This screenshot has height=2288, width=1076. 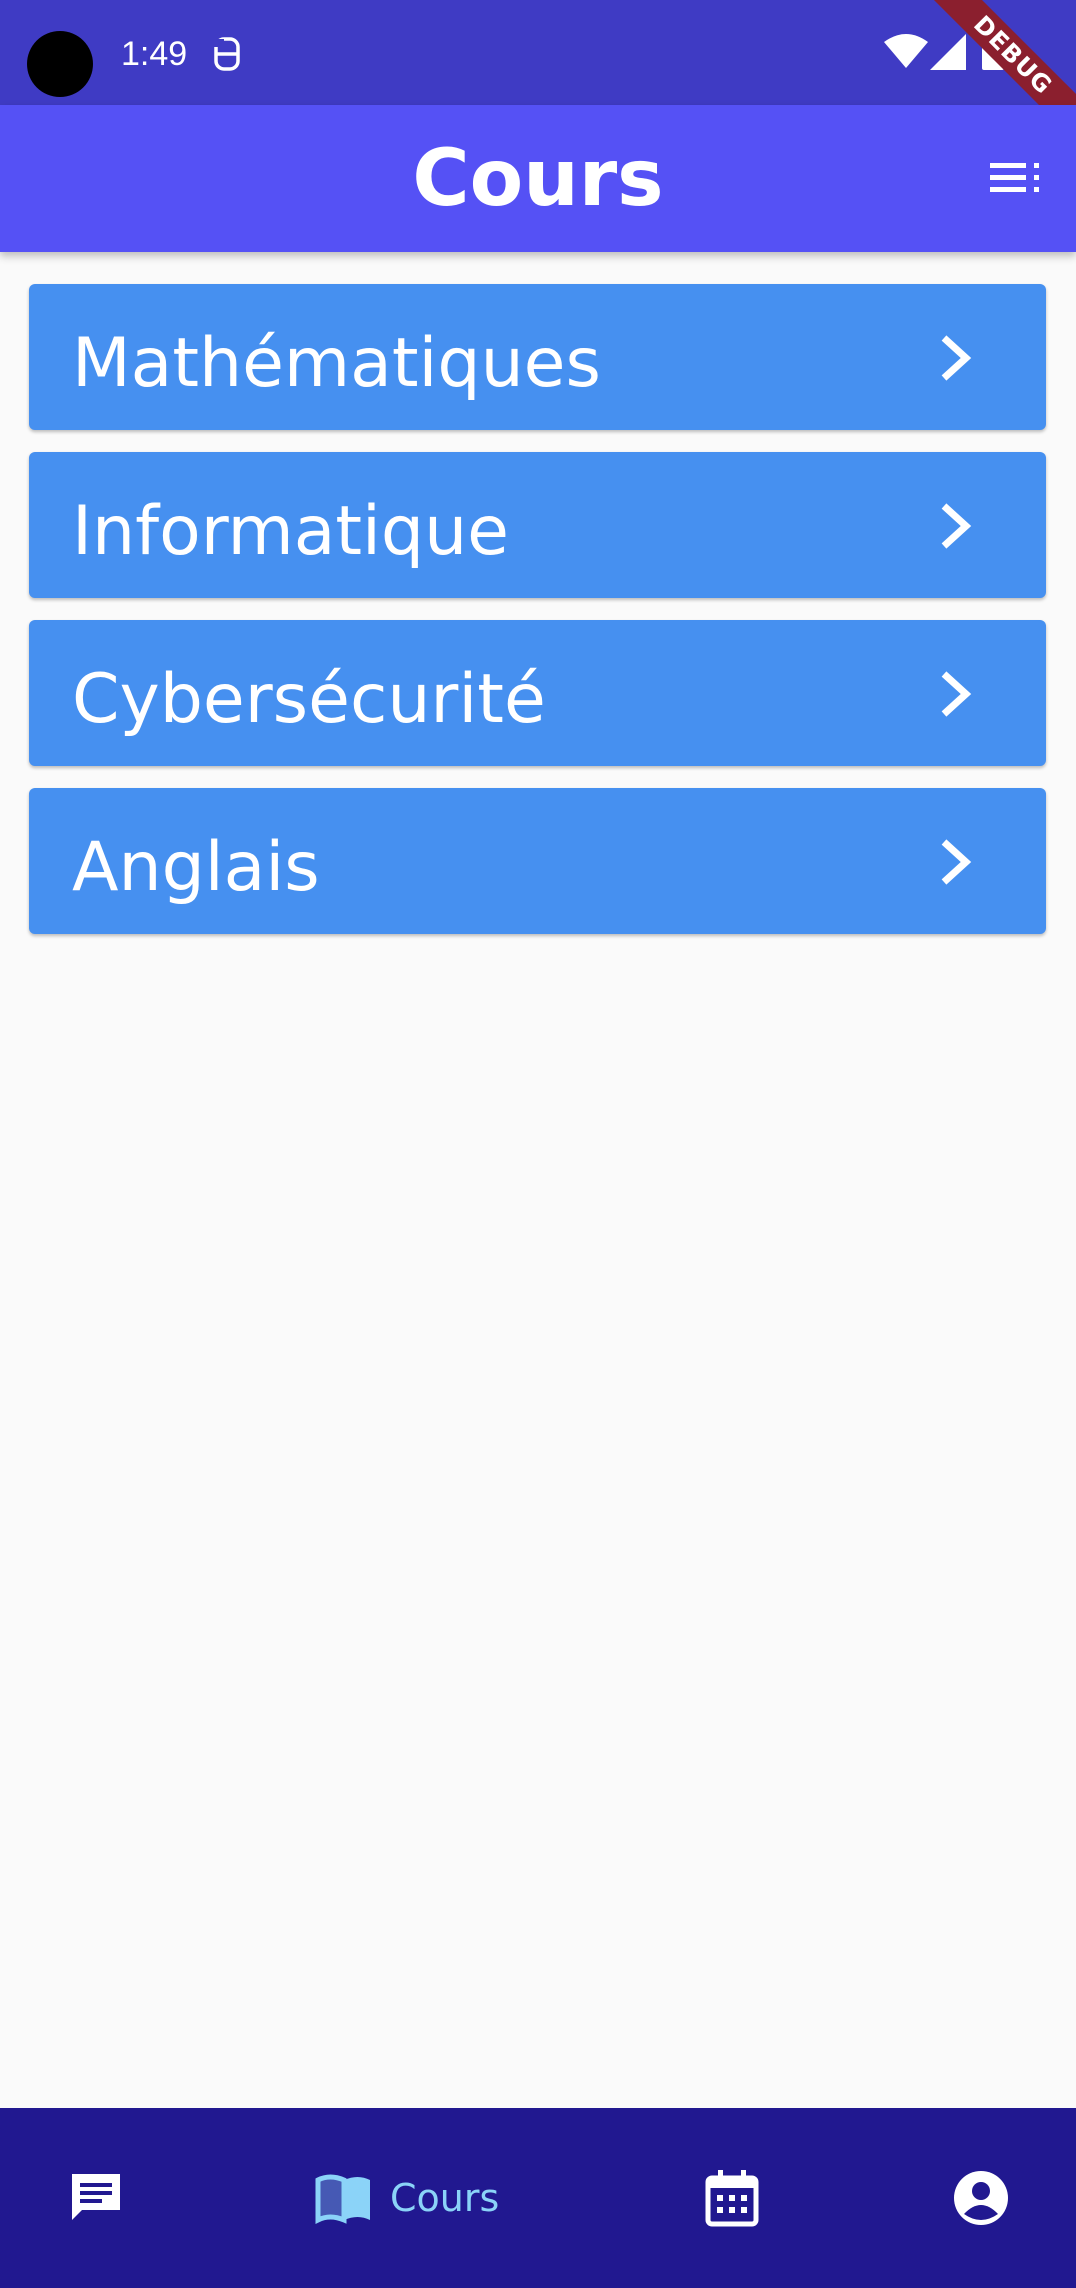 I want to click on course-label: Informatique, so click(x=291, y=531).